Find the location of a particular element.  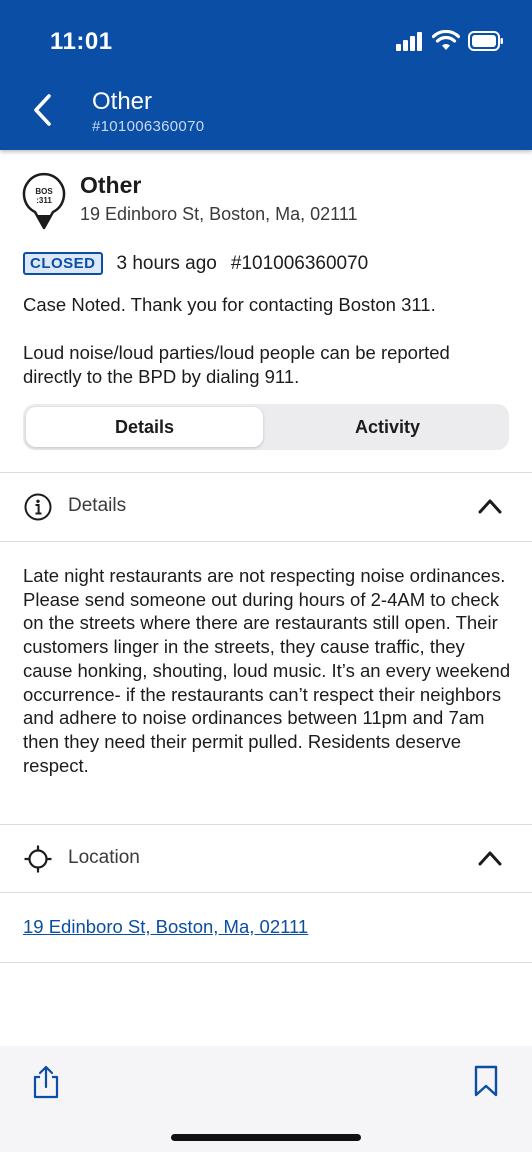

case-time-ago: 3 hours ago is located at coordinates (166, 263).